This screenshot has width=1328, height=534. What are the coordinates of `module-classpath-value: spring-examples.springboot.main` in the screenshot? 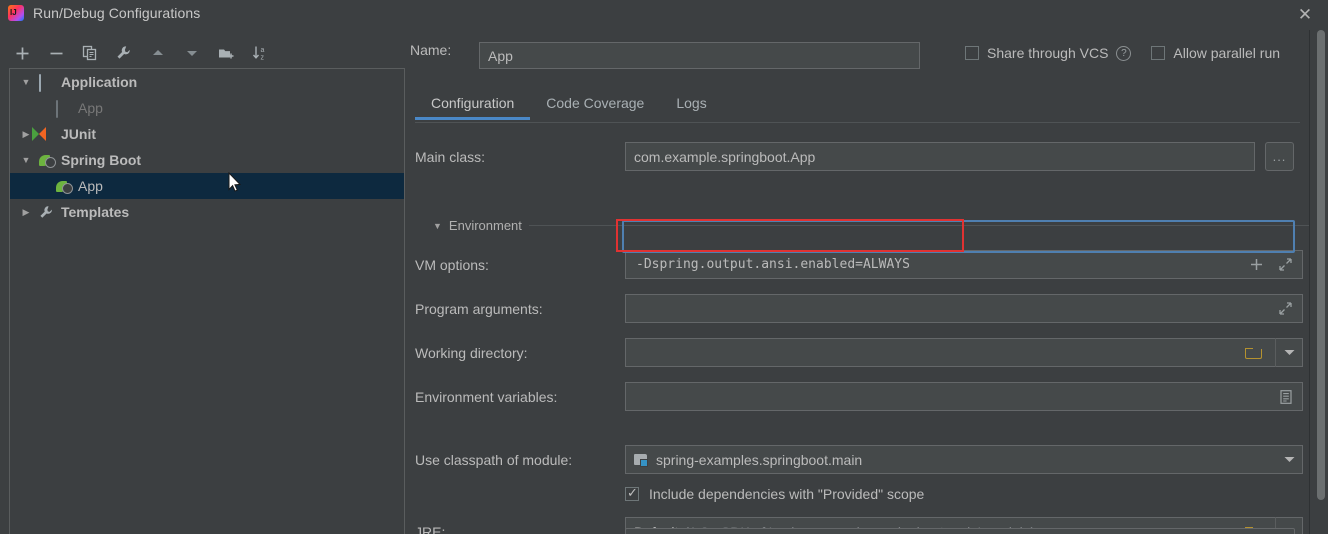 It's located at (759, 459).